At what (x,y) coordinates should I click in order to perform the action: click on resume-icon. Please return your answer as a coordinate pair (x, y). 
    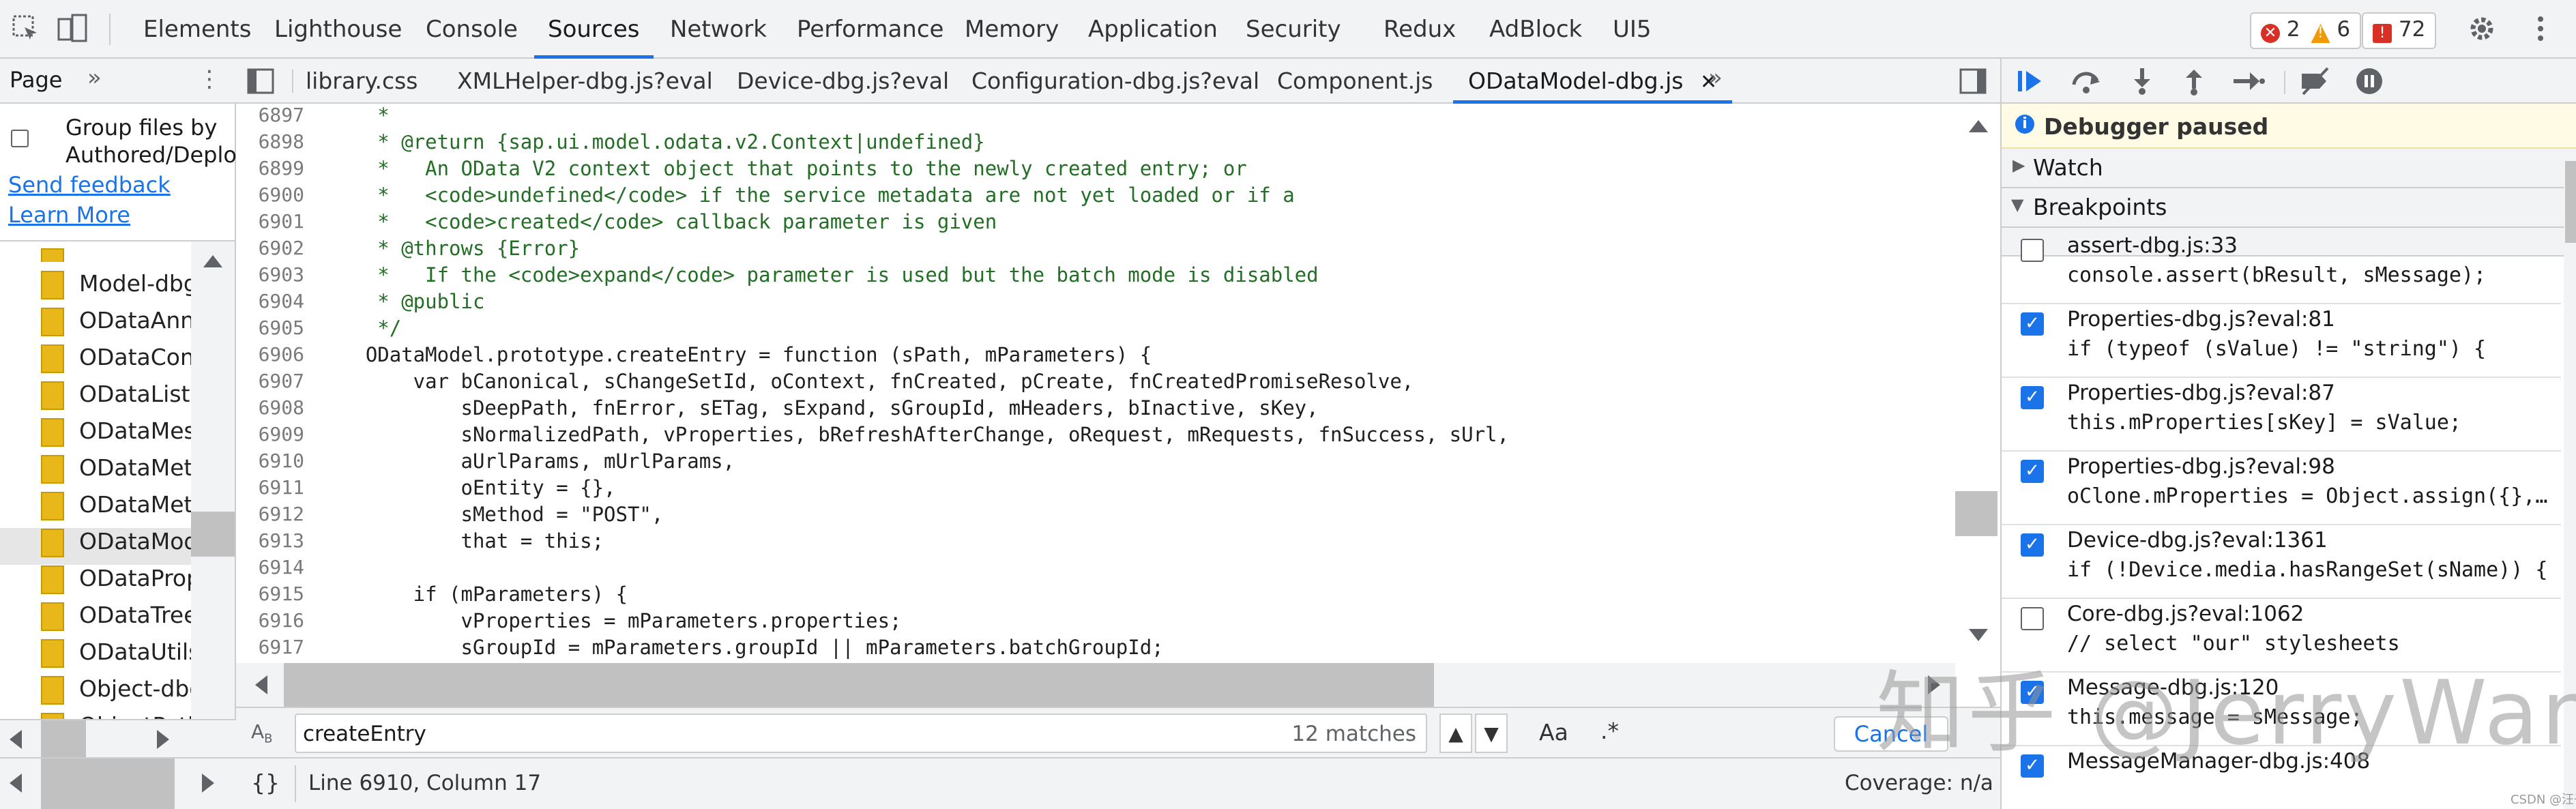
    Looking at the image, I should click on (2030, 81).